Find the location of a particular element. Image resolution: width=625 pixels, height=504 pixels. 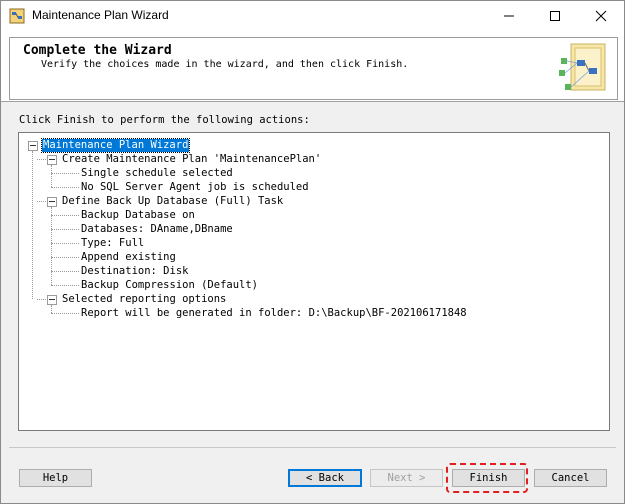

maximize-button is located at coordinates (555, 16).